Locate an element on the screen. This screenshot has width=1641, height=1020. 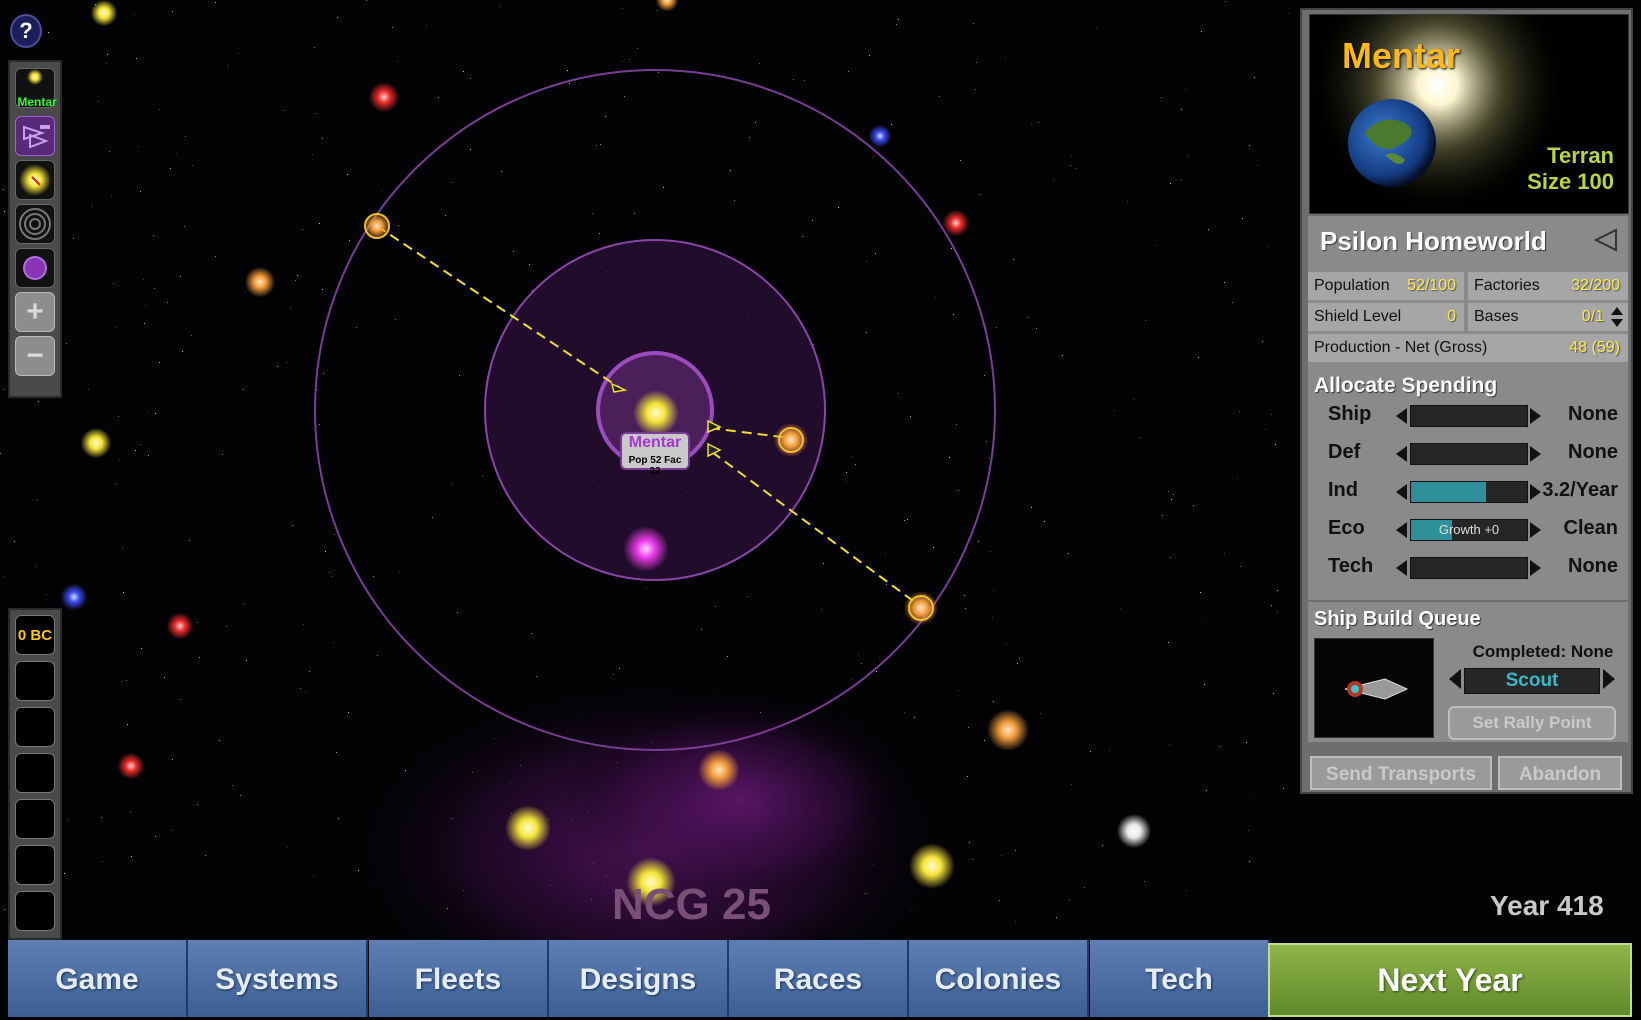
star-stats: Pop 52 Fac 32 is located at coordinates (655, 466).